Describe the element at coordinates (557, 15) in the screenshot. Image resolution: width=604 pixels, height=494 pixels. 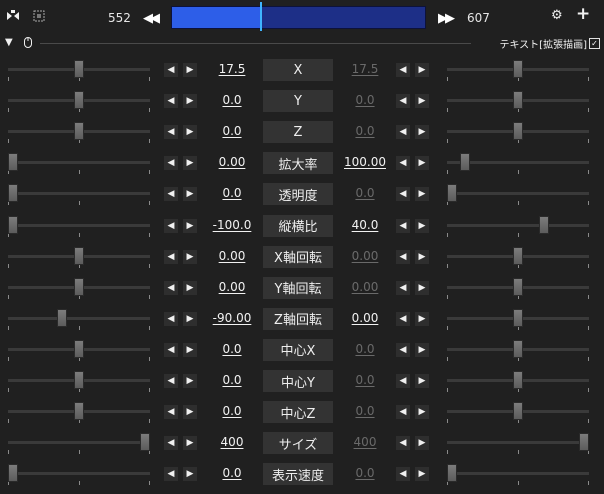
I see `settings-icon: ⚙` at that location.